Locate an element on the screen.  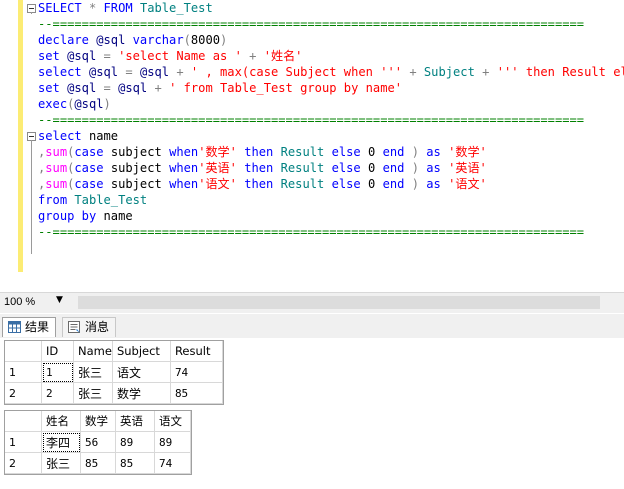
results-tabs: 结果 消息 is located at coordinates (312, 326).